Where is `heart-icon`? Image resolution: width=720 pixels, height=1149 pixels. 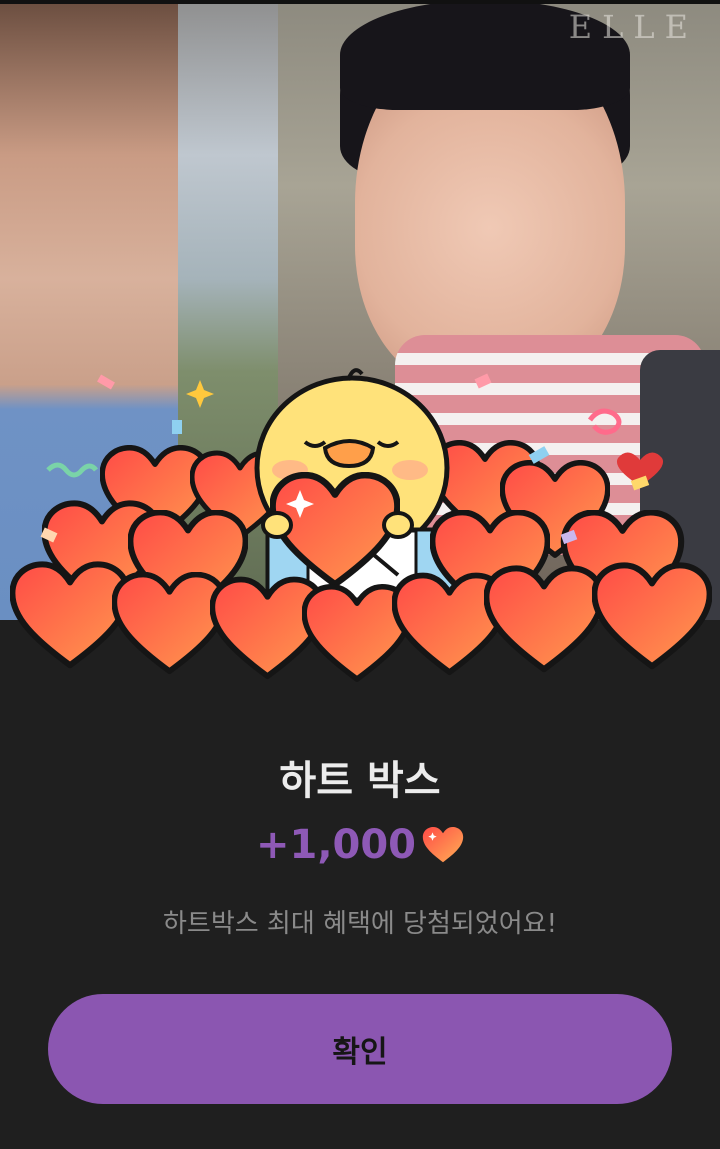 heart-icon is located at coordinates (443, 844).